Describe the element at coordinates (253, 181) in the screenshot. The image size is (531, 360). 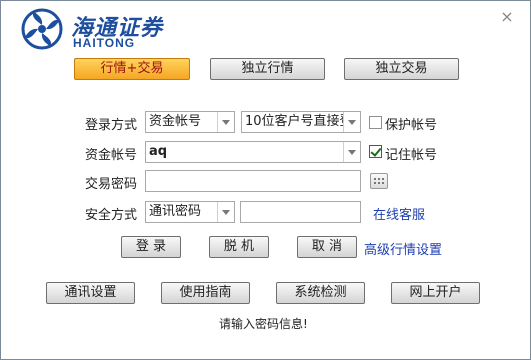
I see `password-input` at that location.